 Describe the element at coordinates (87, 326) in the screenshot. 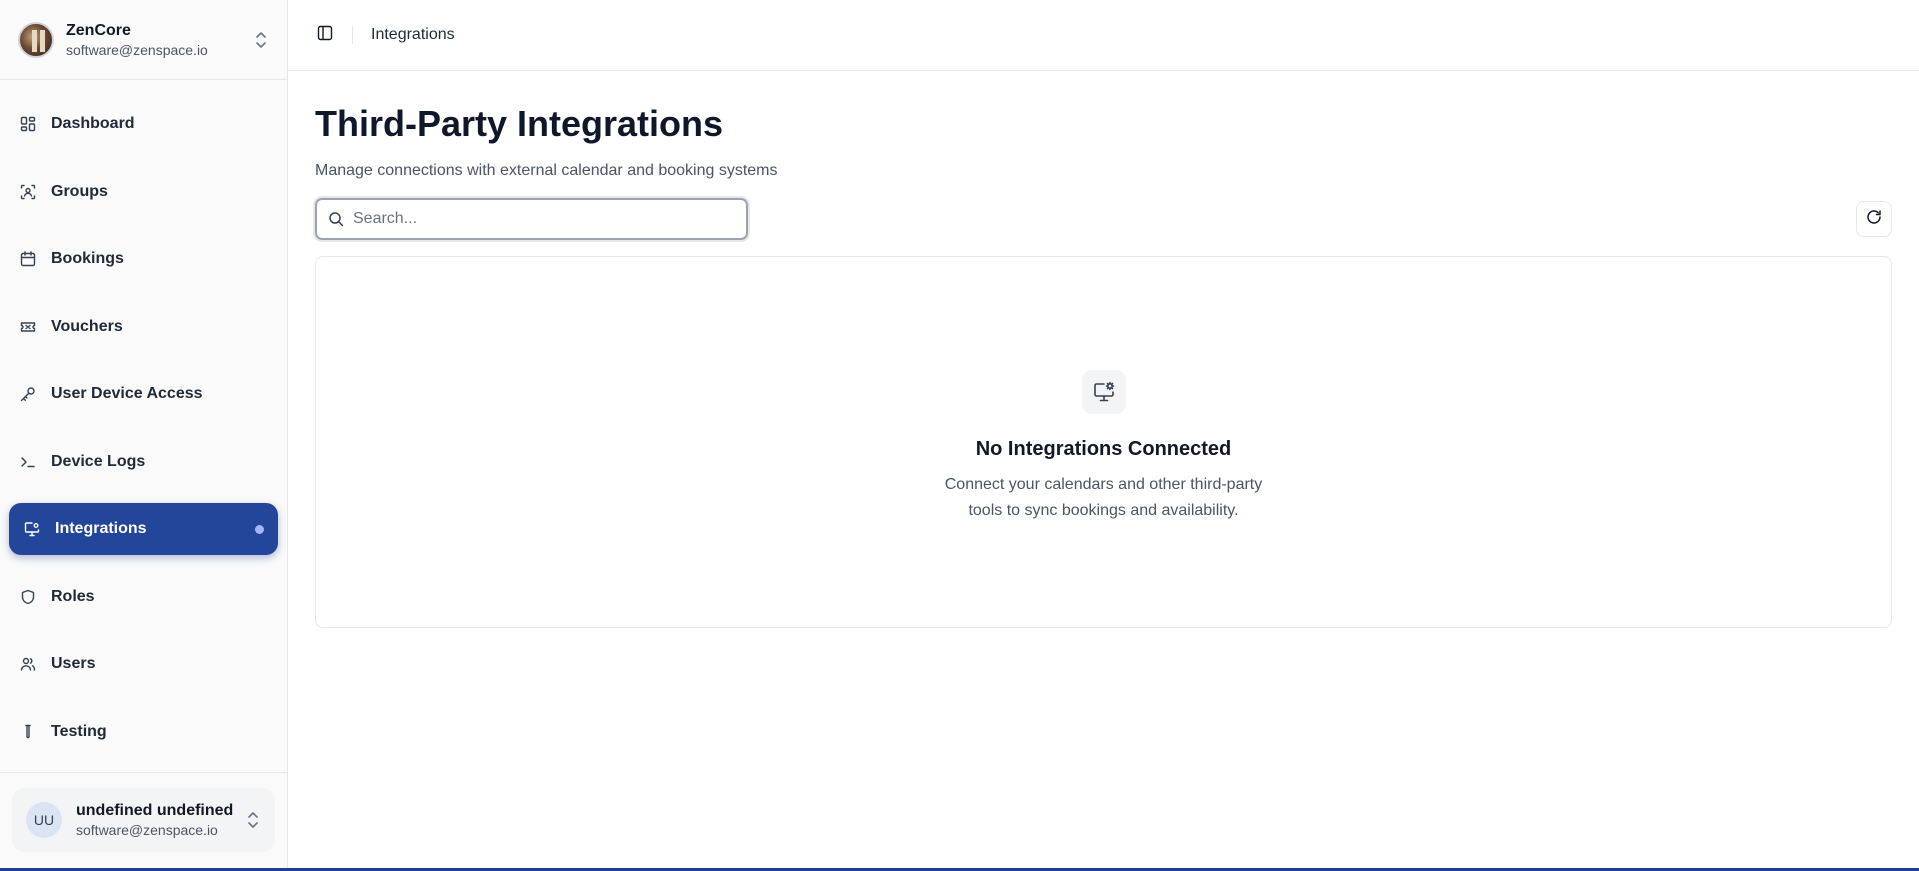

I see `sidebar-item-label: Vouchers` at that location.